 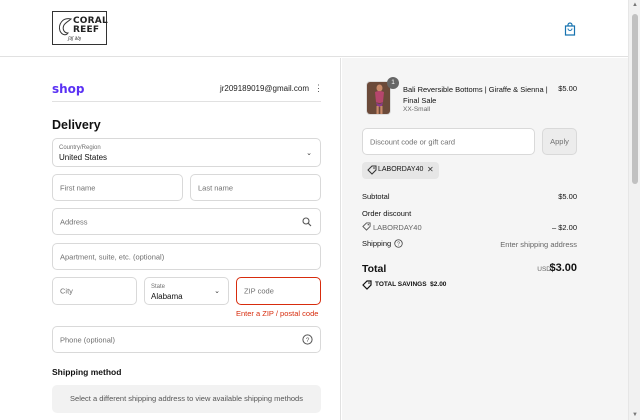 What do you see at coordinates (401, 284) in the screenshot?
I see `total-savings-label: TOTAL SAVINGS` at bounding box center [401, 284].